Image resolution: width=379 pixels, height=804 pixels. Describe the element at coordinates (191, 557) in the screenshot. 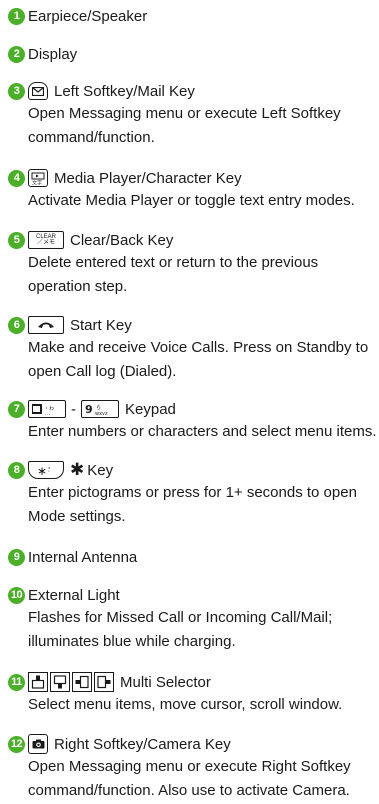

I see `item-internal-antenna: 9 Internal Antenna` at that location.